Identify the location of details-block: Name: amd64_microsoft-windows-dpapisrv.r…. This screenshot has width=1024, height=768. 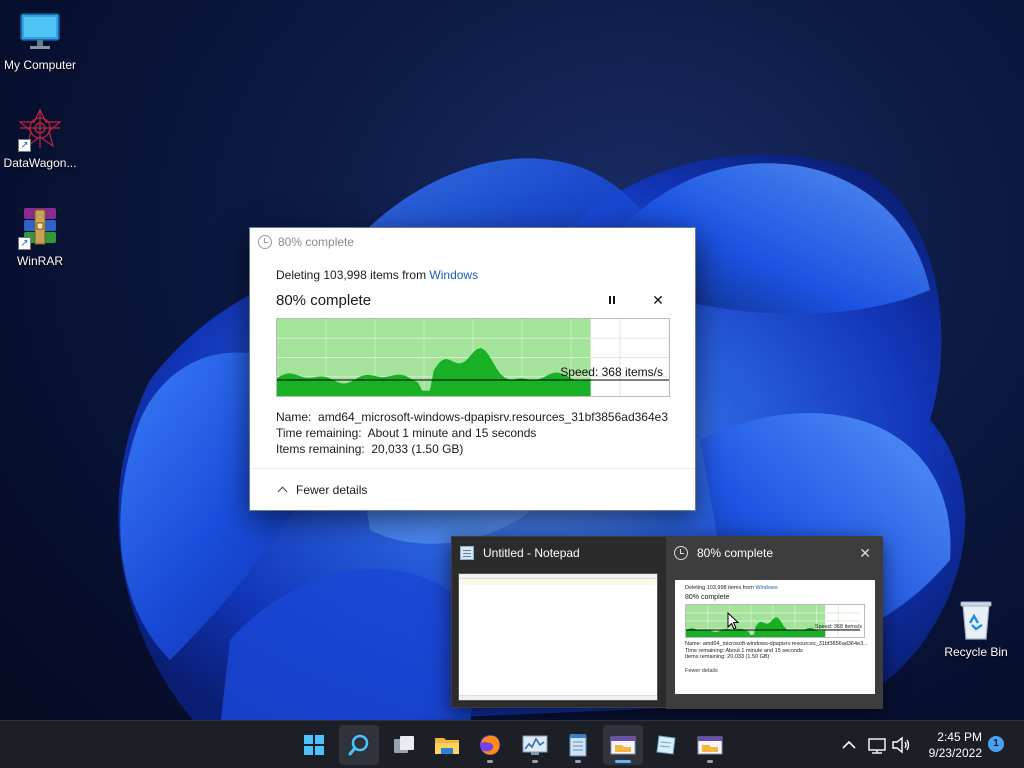
(472, 433).